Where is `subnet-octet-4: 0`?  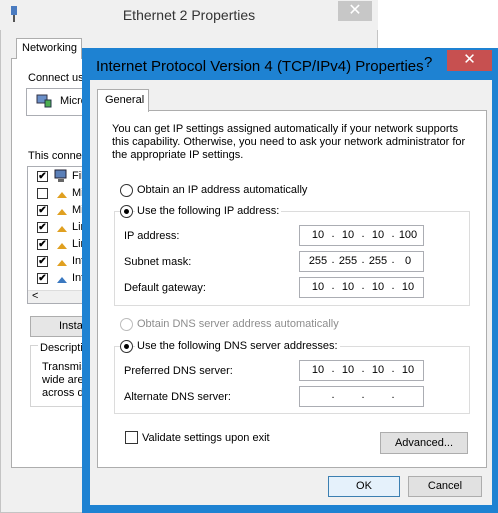 subnet-octet-4: 0 is located at coordinates (408, 261).